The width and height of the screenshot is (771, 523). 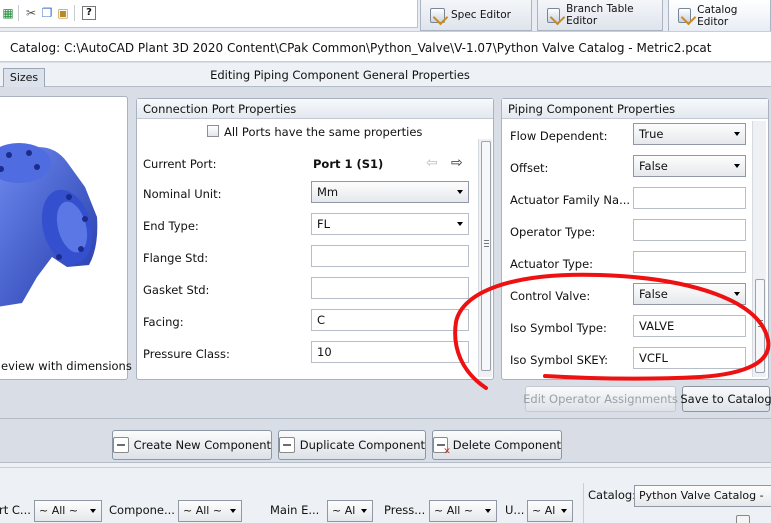 I want to click on catalog-filter-value: Python Valve Catalog -, so click(x=701, y=495).